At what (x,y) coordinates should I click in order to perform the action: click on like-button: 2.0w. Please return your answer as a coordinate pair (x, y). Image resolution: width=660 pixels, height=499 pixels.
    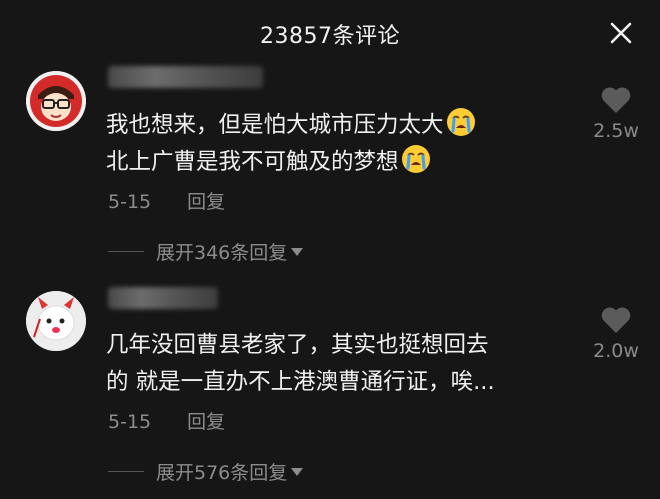
    Looking at the image, I should click on (616, 334).